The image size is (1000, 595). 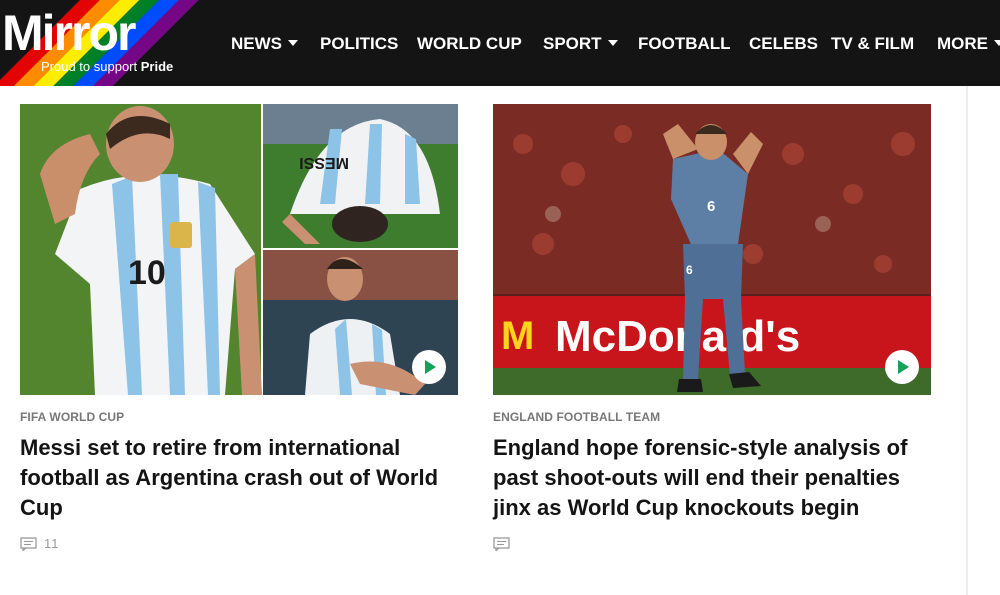 I want to click on nav-item-more: MORE, so click(x=968, y=44).